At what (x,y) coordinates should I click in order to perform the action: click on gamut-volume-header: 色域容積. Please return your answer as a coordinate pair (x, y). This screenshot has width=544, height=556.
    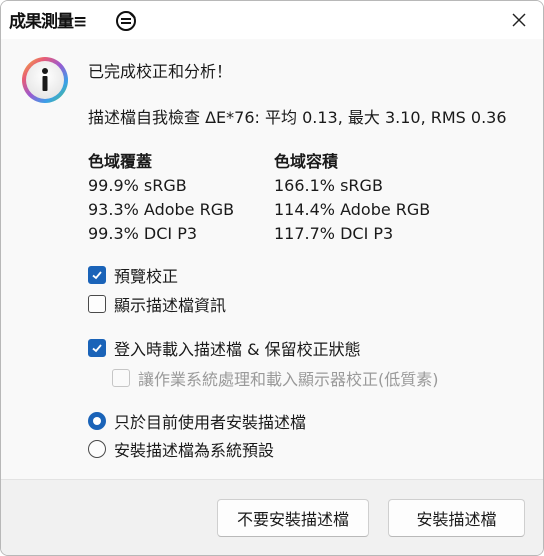
    Looking at the image, I should click on (306, 161).